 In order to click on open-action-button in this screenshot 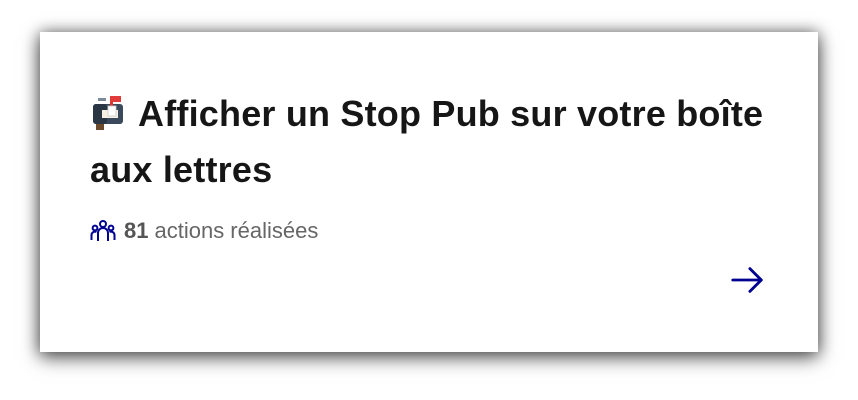, I will do `click(748, 280)`.